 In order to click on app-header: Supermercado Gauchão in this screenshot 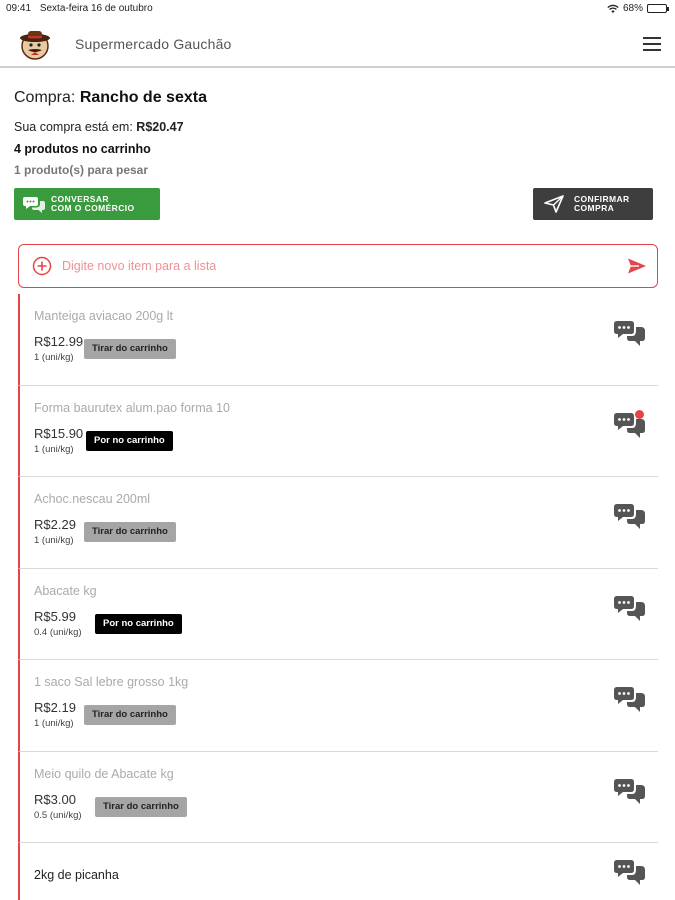, I will do `click(337, 44)`.